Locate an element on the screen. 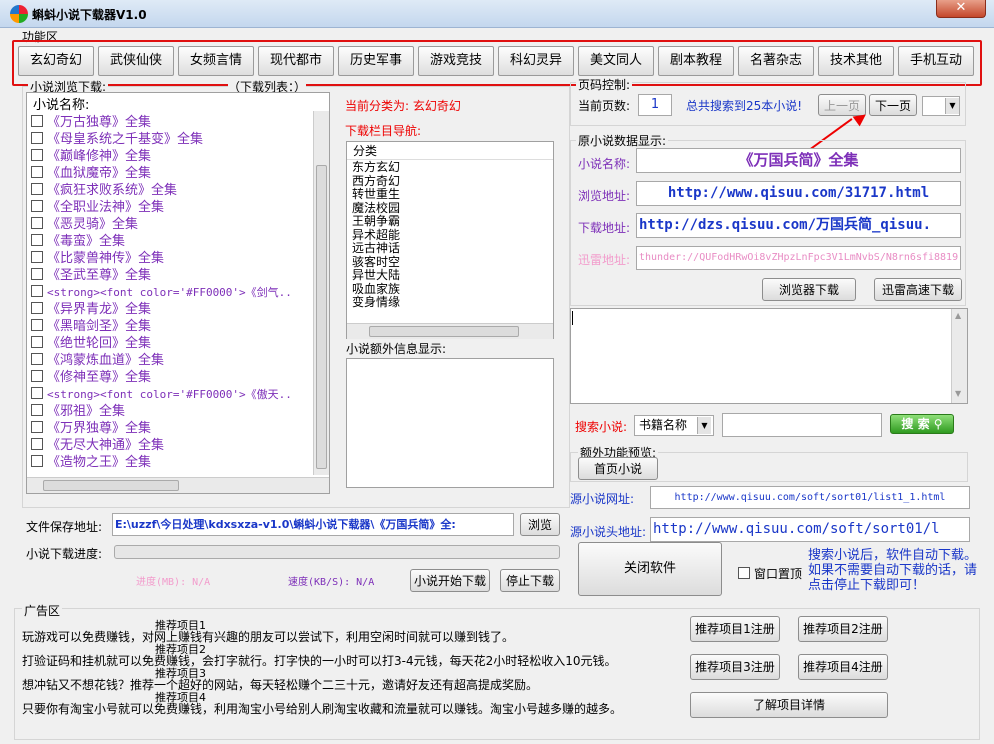 The width and height of the screenshot is (994, 744). close-icon: ✕ is located at coordinates (961, 9).